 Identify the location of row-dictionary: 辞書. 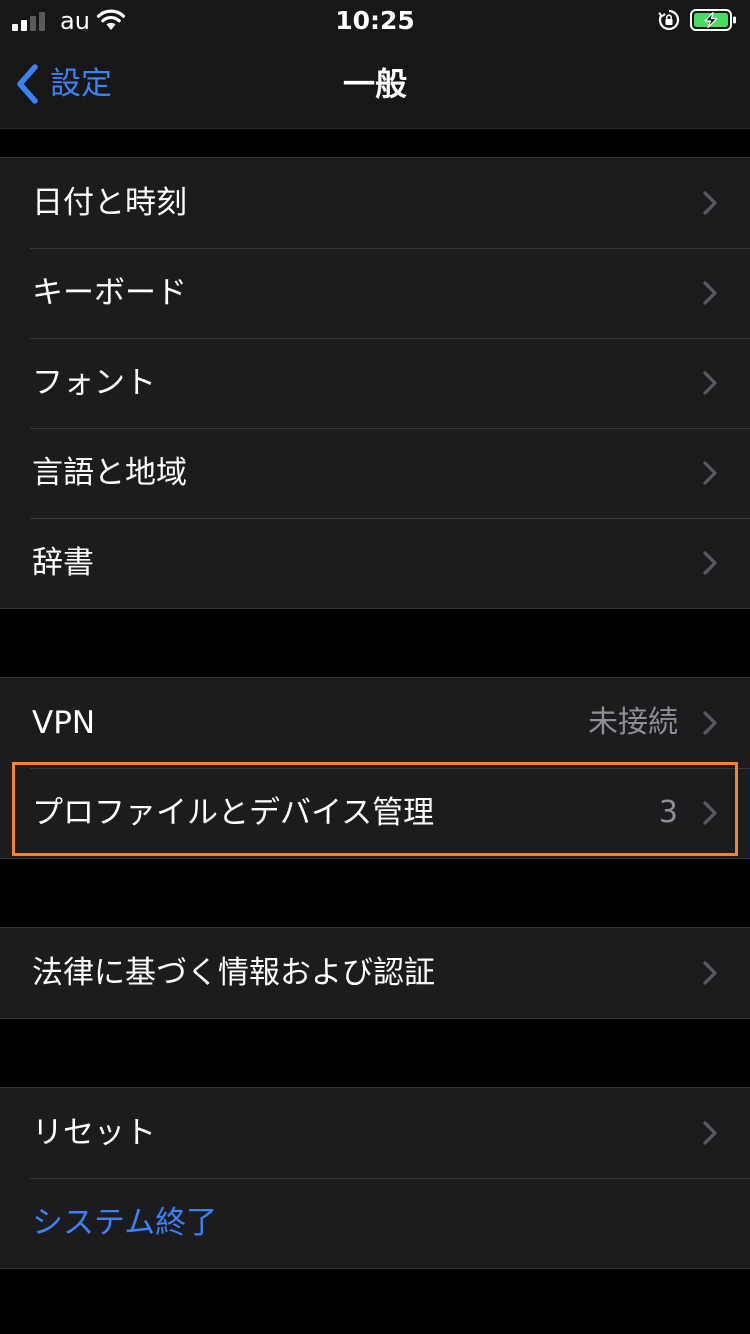
(375, 563).